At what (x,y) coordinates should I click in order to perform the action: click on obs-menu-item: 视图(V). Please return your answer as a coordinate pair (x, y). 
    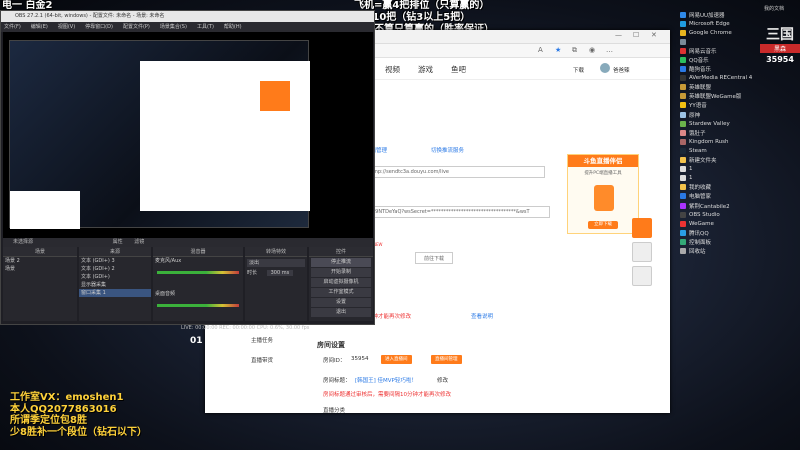
    Looking at the image, I should click on (66, 27).